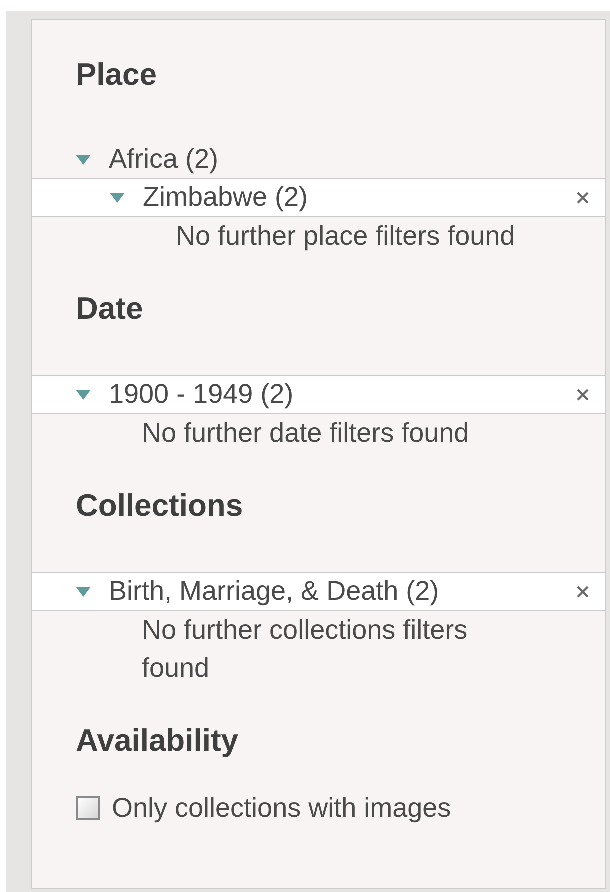 The width and height of the screenshot is (610, 892). I want to click on filter-link: 1900 - 1949 (2), so click(201, 394).